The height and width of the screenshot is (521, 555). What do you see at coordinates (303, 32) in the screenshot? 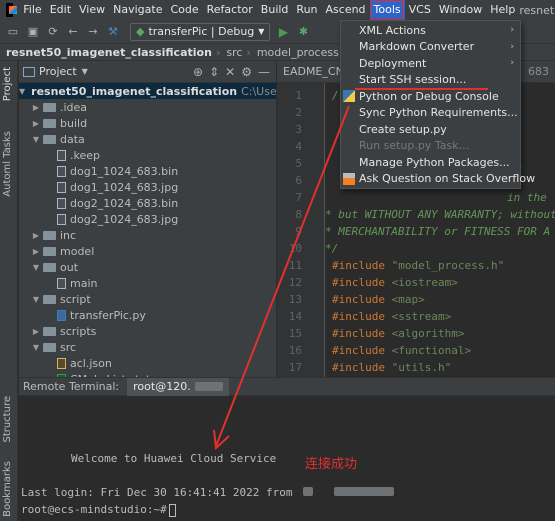
I see `debug-icon: ✱` at bounding box center [303, 32].